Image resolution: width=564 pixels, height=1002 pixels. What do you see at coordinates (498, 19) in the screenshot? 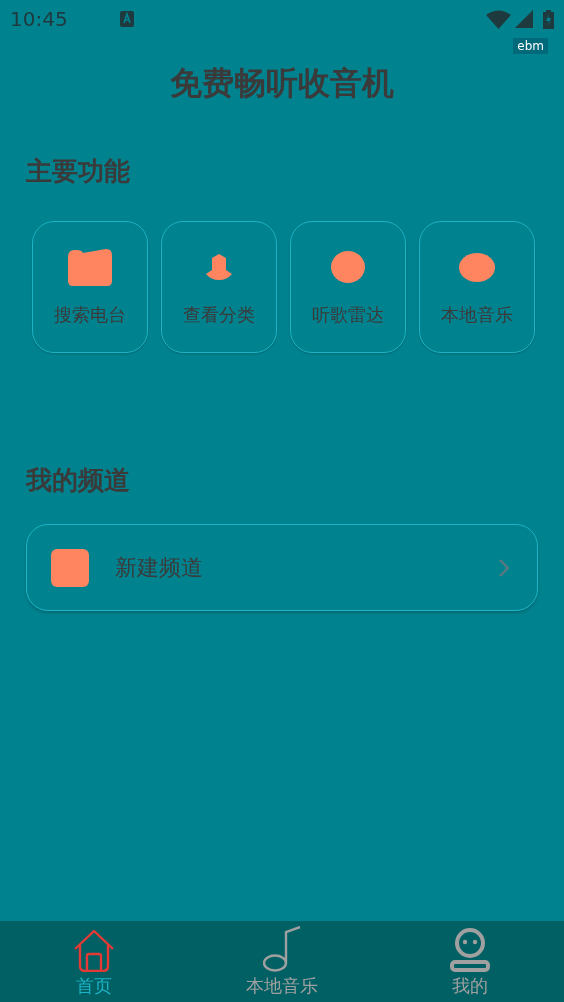
I see `wifi-icon` at bounding box center [498, 19].